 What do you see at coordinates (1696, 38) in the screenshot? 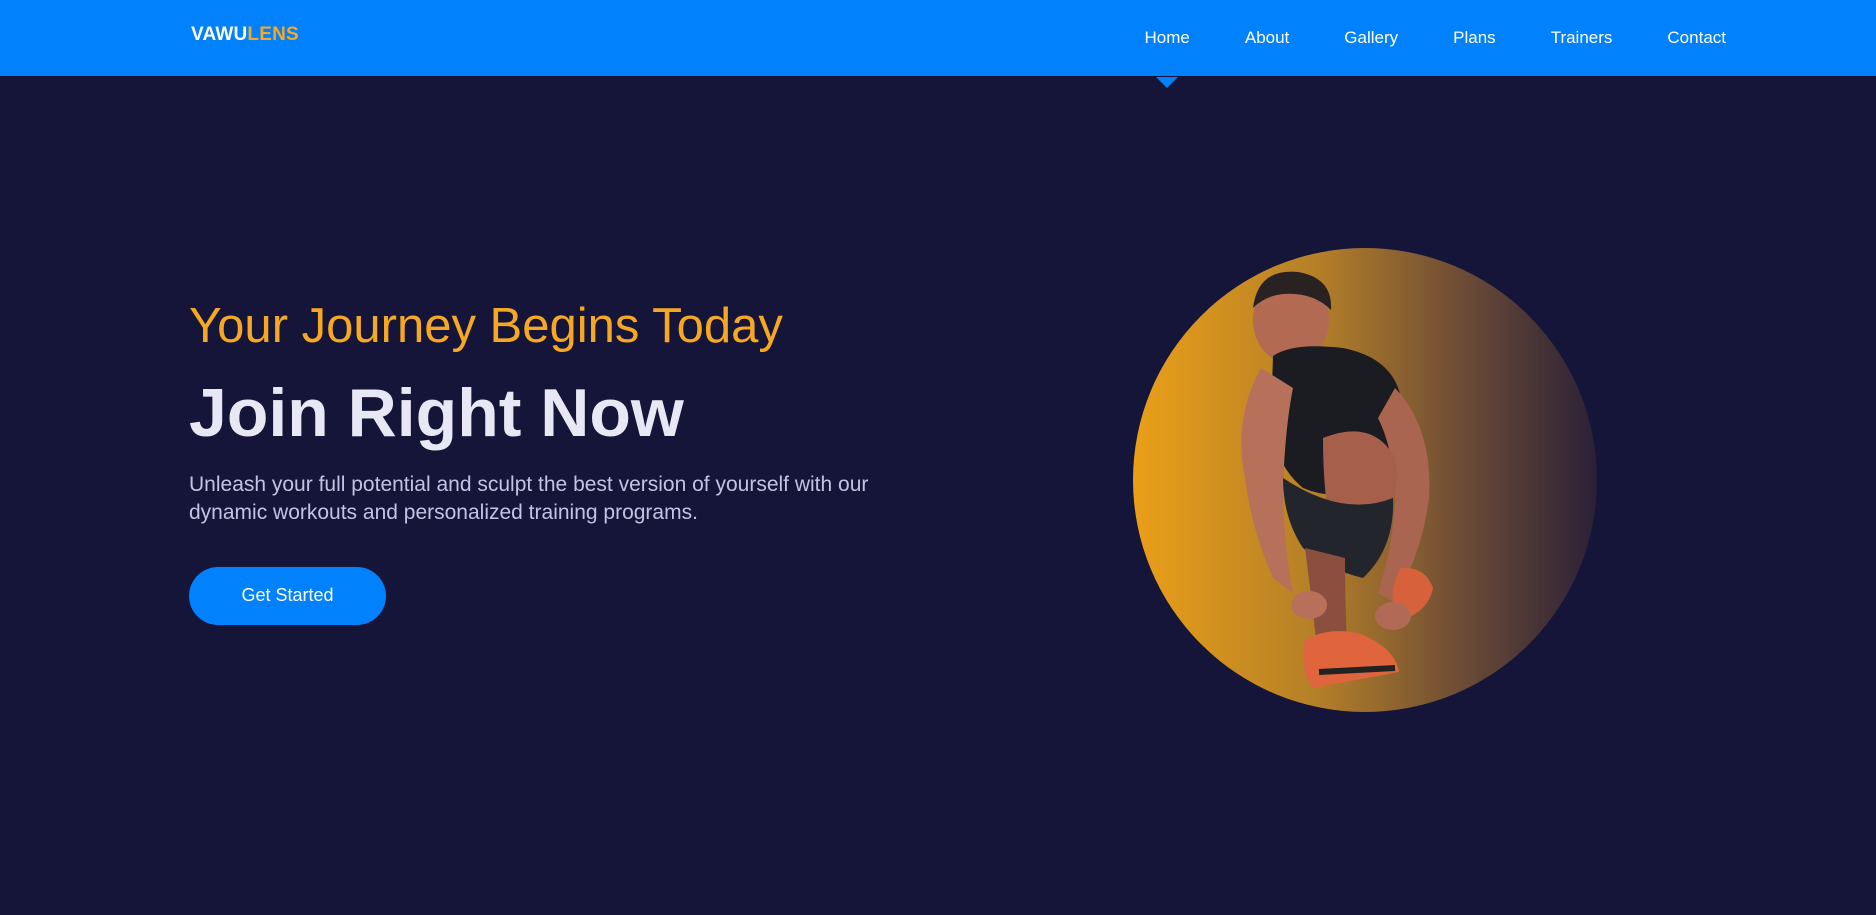
I see `nav-link-contact: Contact` at bounding box center [1696, 38].